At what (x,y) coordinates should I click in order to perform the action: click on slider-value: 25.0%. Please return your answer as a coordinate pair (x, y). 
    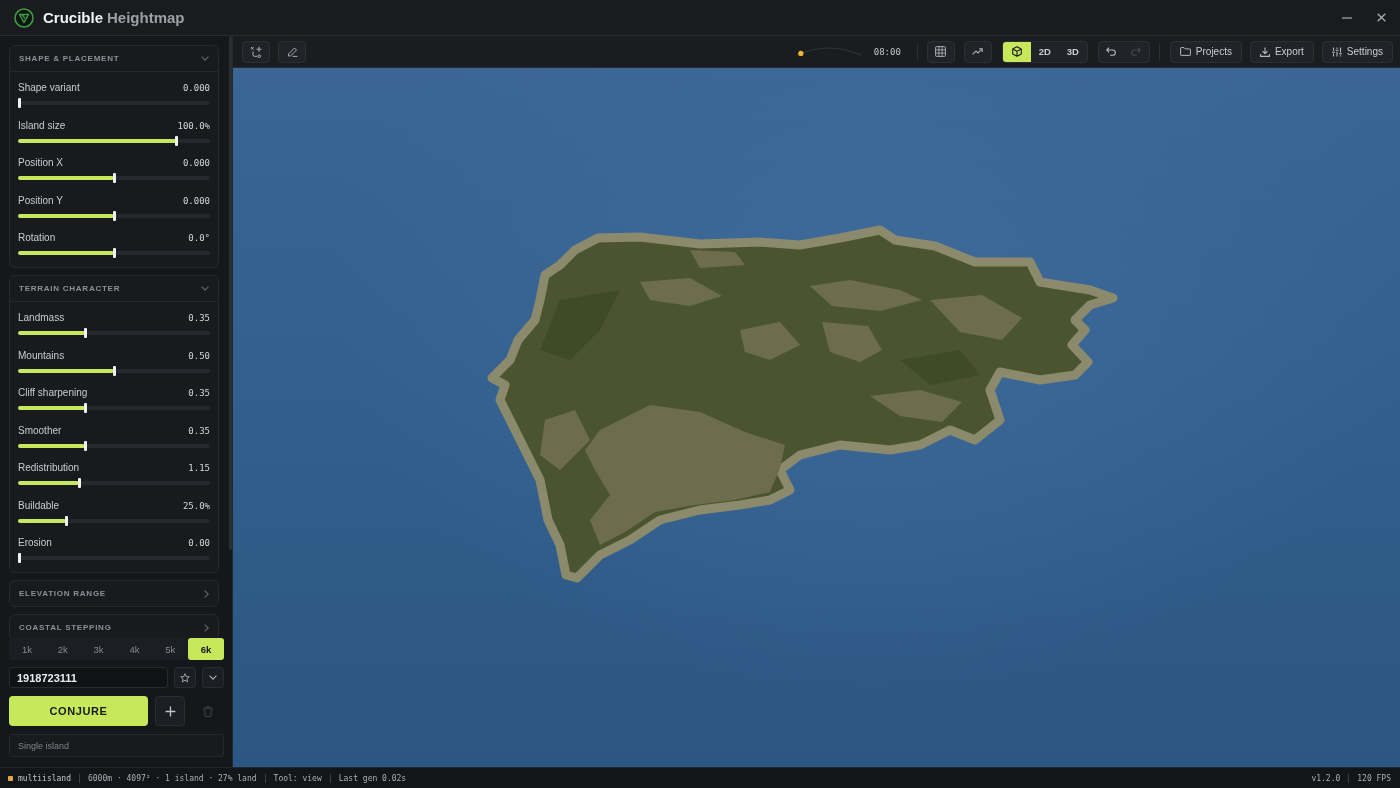
    Looking at the image, I should click on (196, 505).